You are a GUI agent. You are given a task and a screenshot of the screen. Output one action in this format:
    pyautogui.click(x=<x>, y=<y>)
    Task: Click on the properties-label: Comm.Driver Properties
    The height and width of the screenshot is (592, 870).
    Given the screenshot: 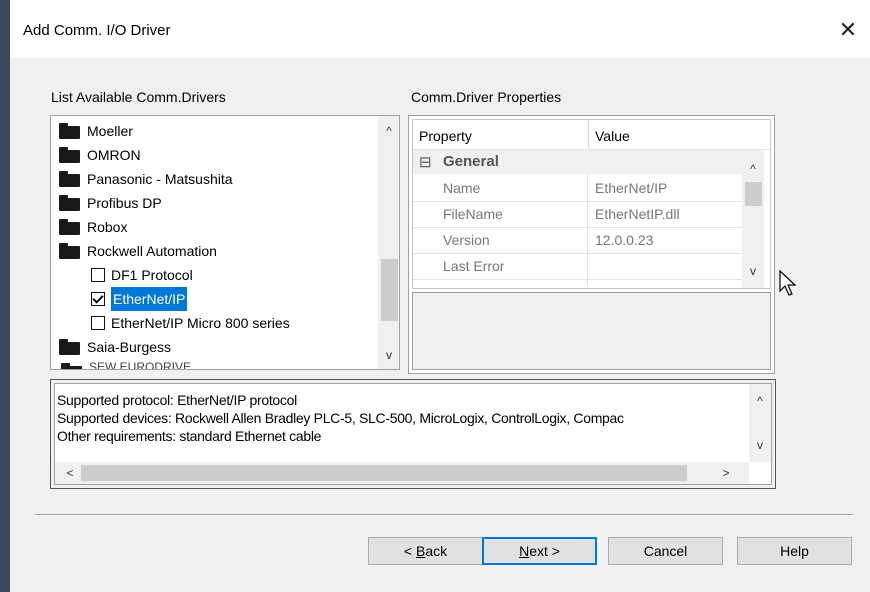 What is the action you would take?
    pyautogui.click(x=486, y=97)
    